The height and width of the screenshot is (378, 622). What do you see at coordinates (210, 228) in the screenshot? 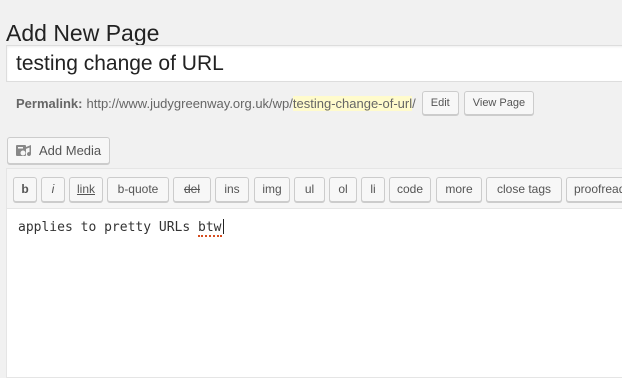
I see `misspelled-word: btw` at bounding box center [210, 228].